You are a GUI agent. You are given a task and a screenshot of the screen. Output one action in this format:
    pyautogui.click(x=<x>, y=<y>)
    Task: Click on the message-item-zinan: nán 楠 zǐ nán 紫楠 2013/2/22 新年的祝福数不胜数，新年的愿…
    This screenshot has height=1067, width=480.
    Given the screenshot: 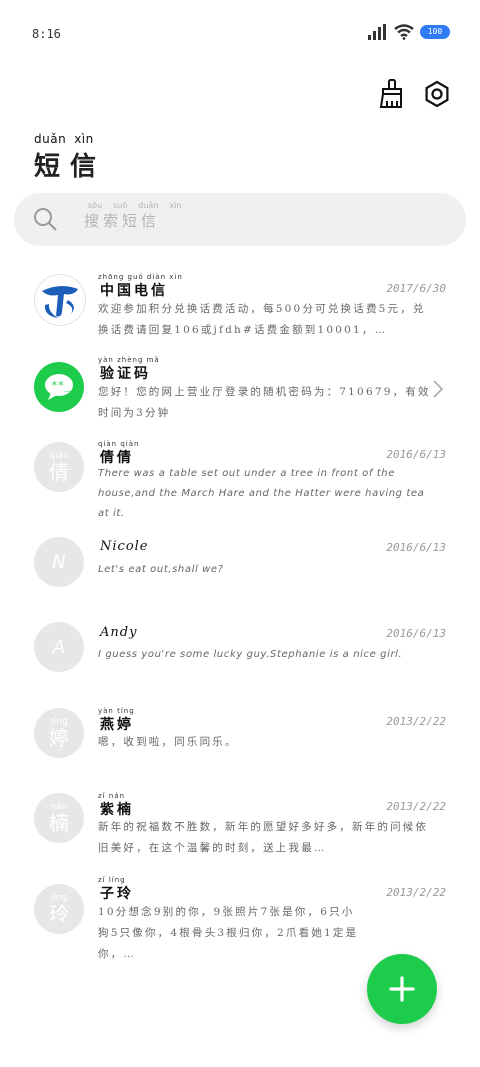 What is the action you would take?
    pyautogui.click(x=240, y=830)
    